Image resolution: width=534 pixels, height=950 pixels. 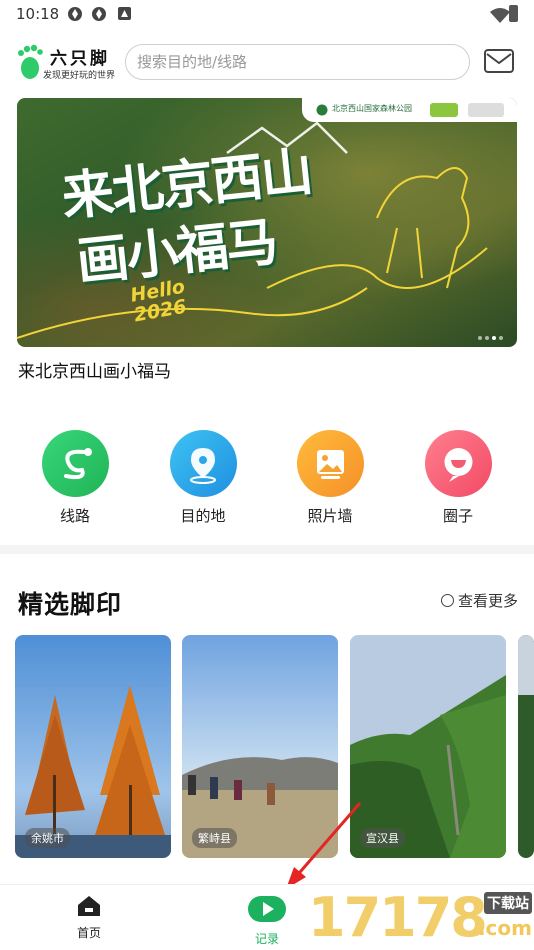 I want to click on search-input, so click(x=297, y=62).